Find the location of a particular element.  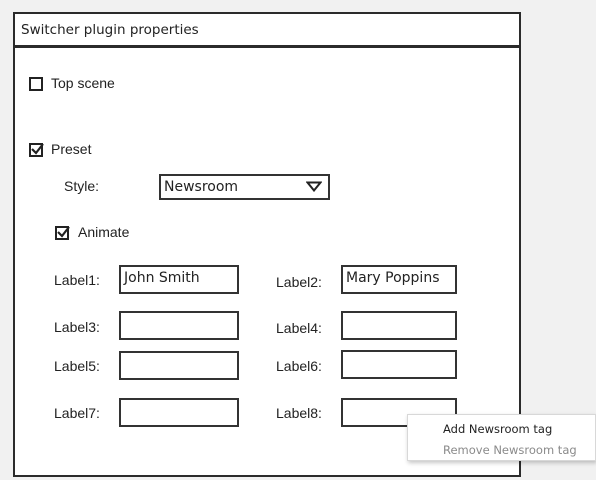

label4-field is located at coordinates (399, 325).